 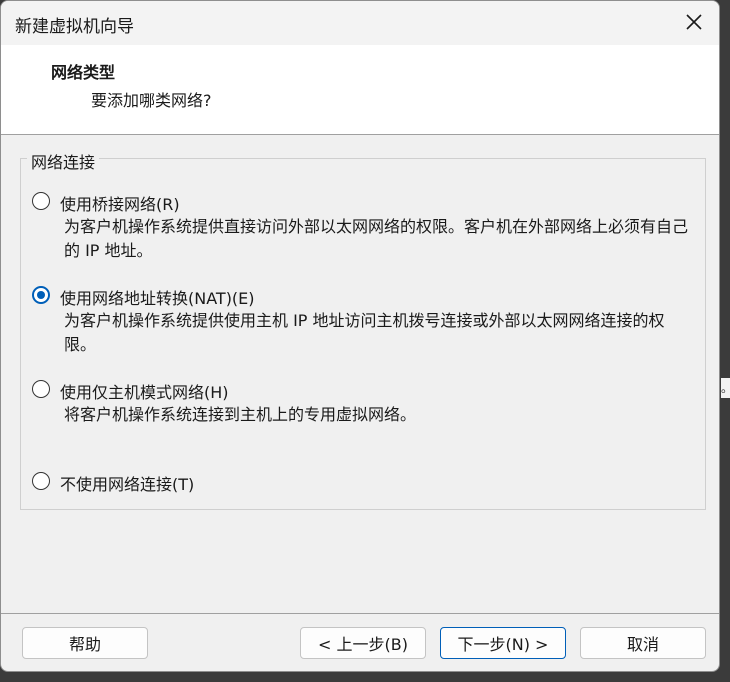 What do you see at coordinates (360, 23) in the screenshot?
I see `title-bar: 新建虚拟机向导` at bounding box center [360, 23].